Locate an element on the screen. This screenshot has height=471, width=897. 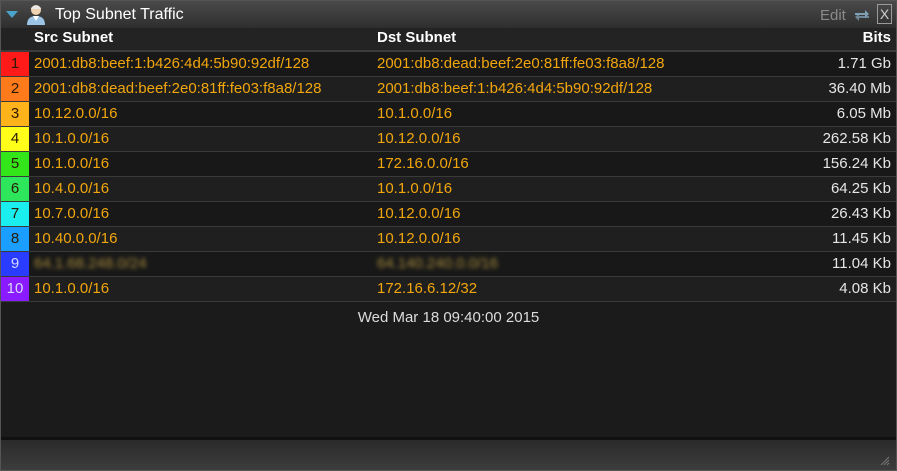
dst-subnet-cell: 172.16.6.12/32 is located at coordinates (427, 289).